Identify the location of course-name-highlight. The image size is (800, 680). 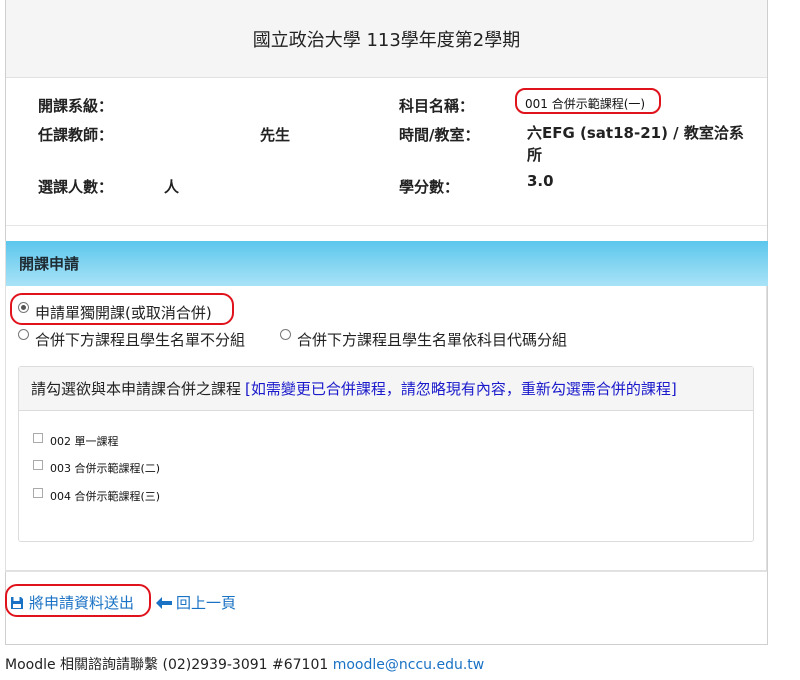
(588, 101).